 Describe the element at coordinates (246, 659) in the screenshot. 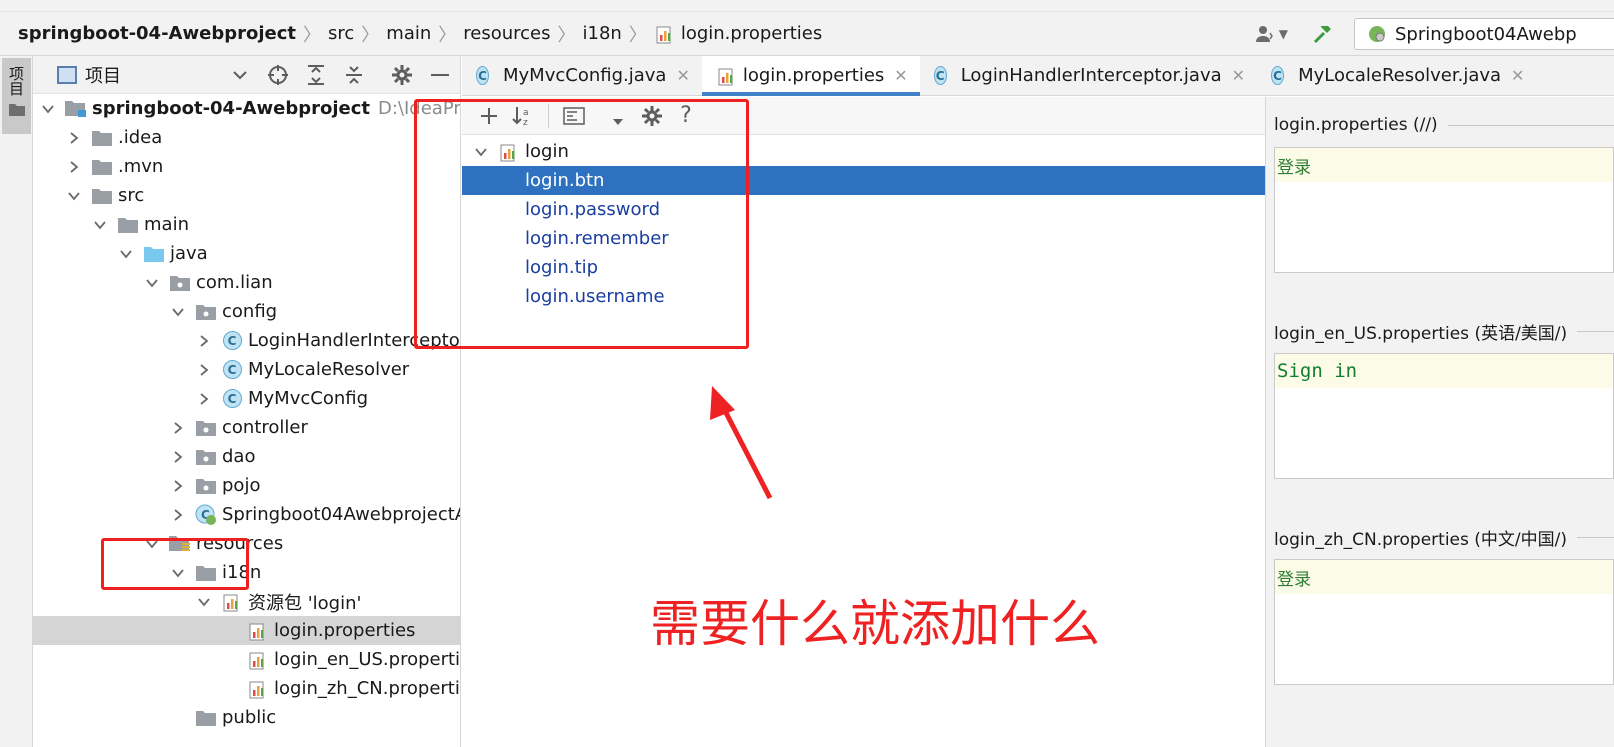

I see `project-tree-row: login_en_US.properties` at that location.